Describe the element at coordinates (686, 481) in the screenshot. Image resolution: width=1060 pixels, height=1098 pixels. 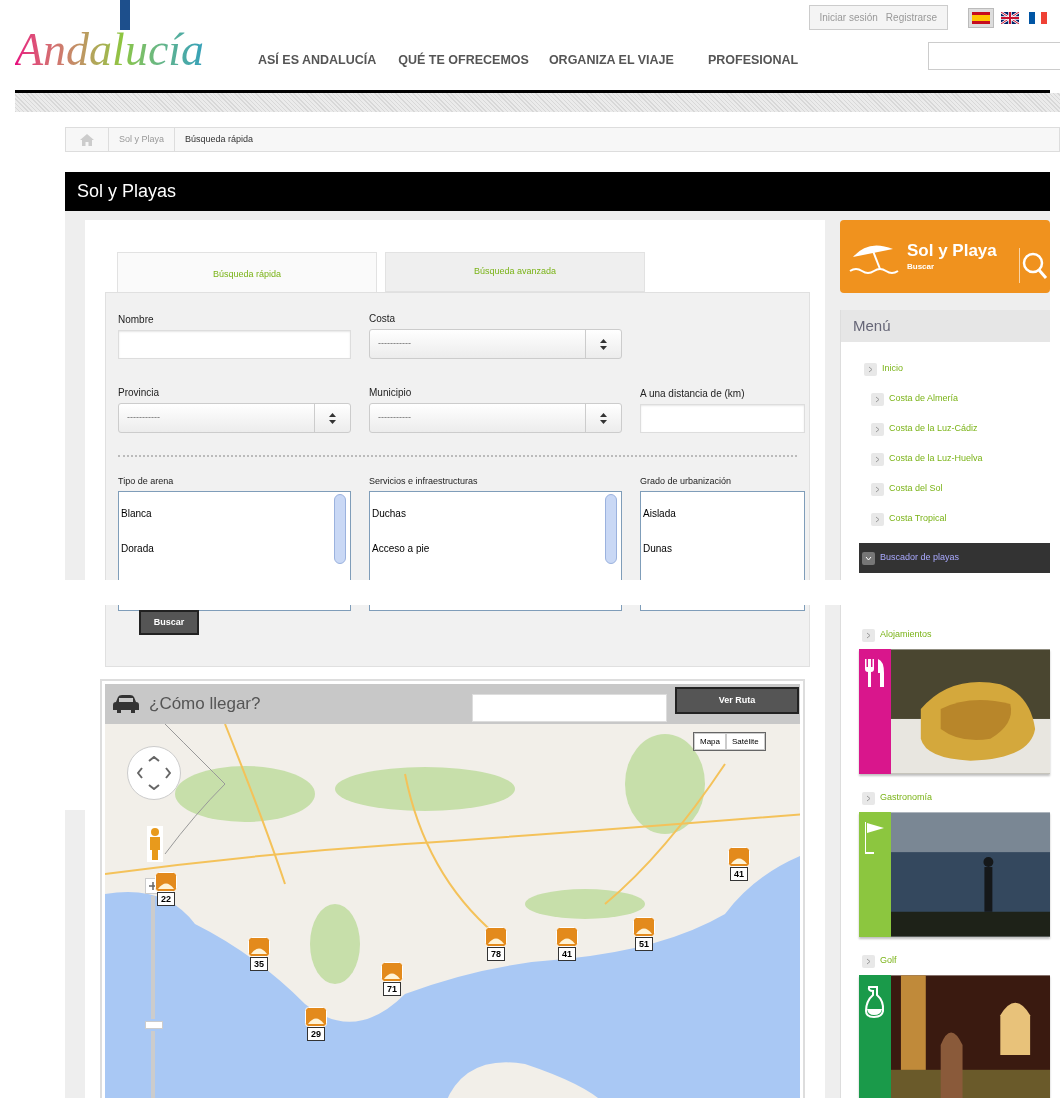
I see `field-label: Grado de urbanización` at that location.